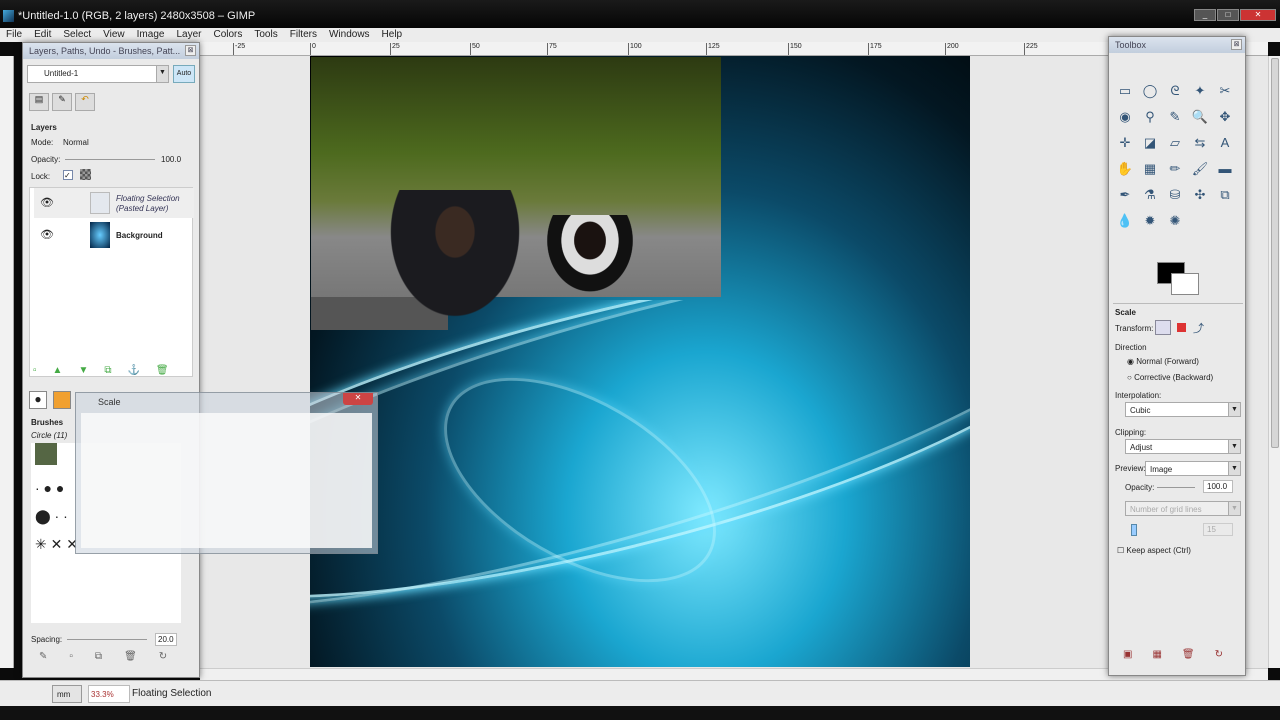 The width and height of the screenshot is (1280, 720). Describe the element at coordinates (1150, 221) in the screenshot. I see `tool-button: ✹` at that location.